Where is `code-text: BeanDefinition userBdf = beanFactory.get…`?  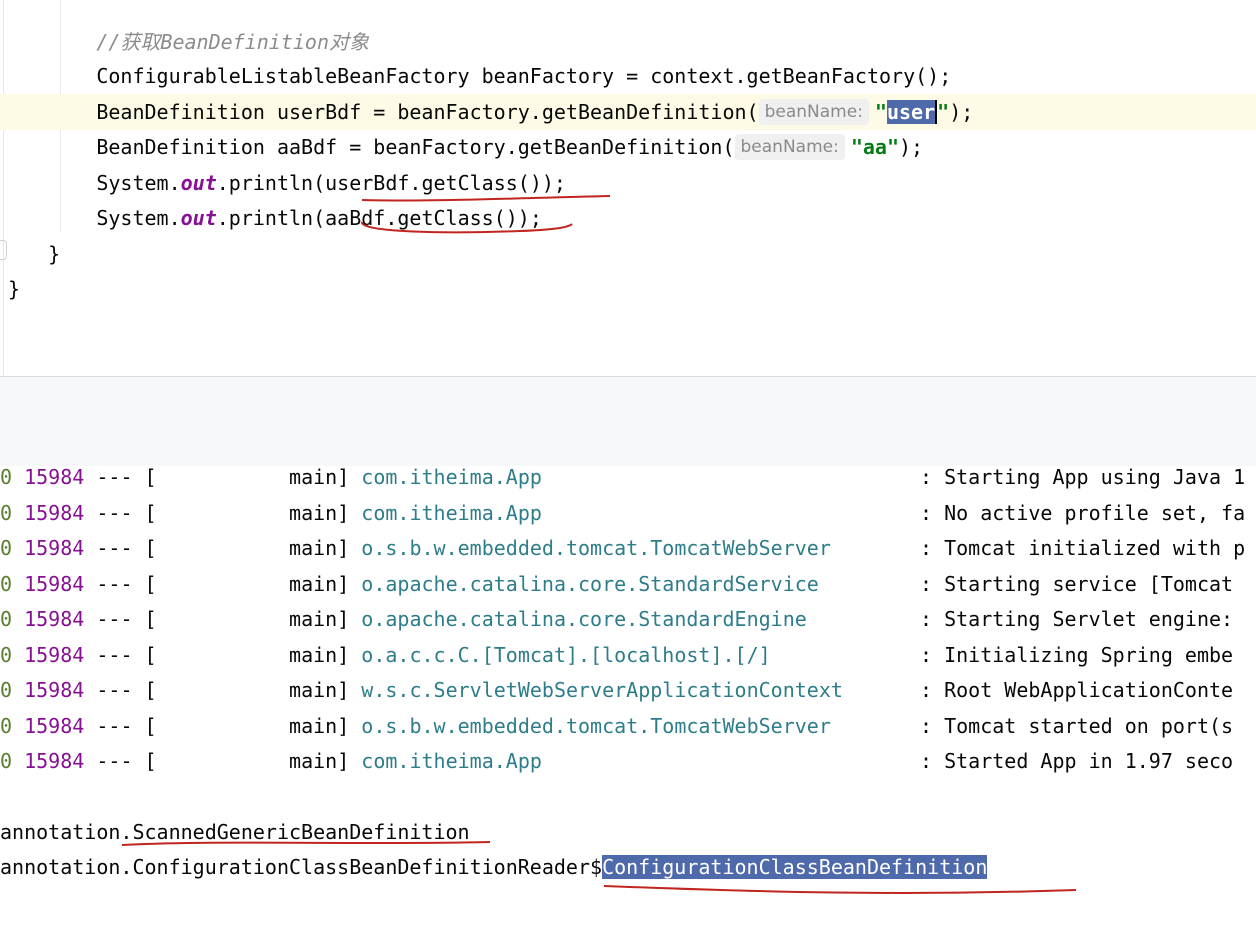 code-text: BeanDefinition userBdf = beanFactory.get… is located at coordinates (427, 112).